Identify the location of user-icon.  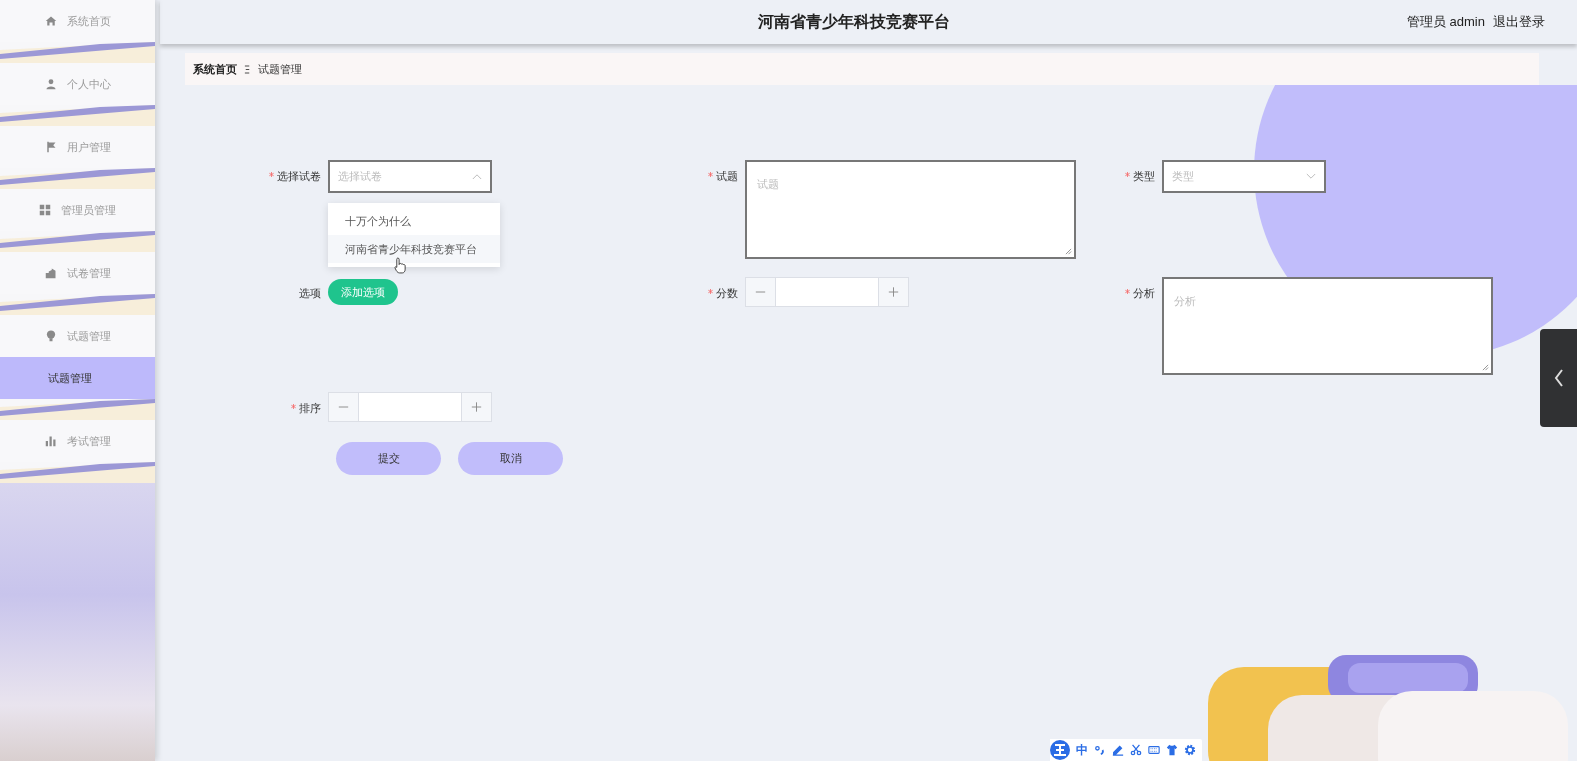
(50, 84).